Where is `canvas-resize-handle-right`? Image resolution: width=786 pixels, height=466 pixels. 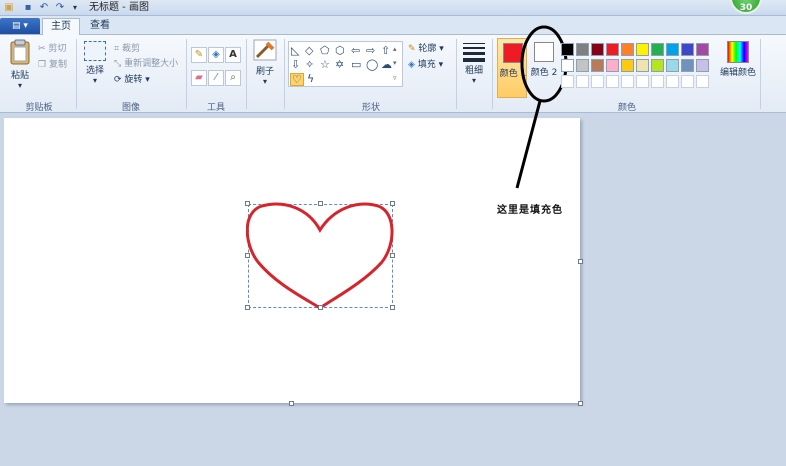 canvas-resize-handle-right is located at coordinates (580, 261).